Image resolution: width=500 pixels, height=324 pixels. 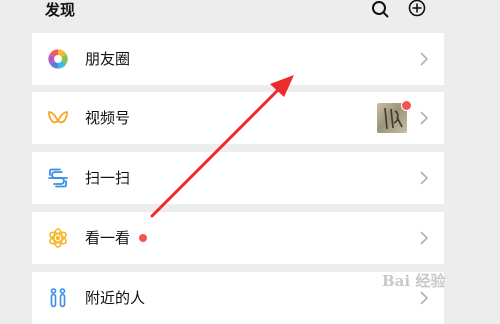 What do you see at coordinates (238, 59) in the screenshot?
I see `list-item-moments: 朋友圈` at bounding box center [238, 59].